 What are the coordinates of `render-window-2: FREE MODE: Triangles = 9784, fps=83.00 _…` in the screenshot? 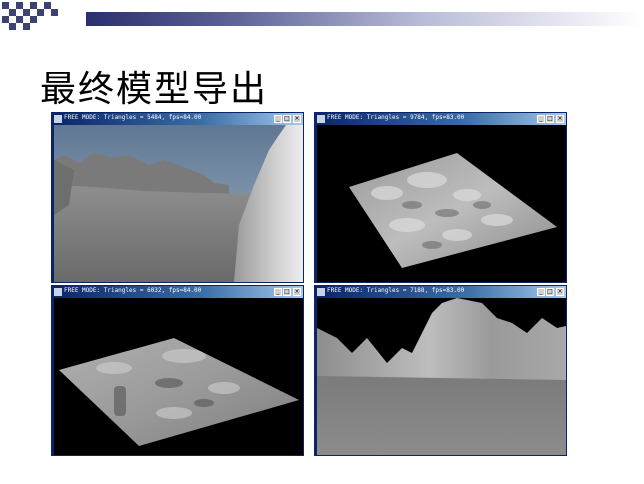 It's located at (440, 197).